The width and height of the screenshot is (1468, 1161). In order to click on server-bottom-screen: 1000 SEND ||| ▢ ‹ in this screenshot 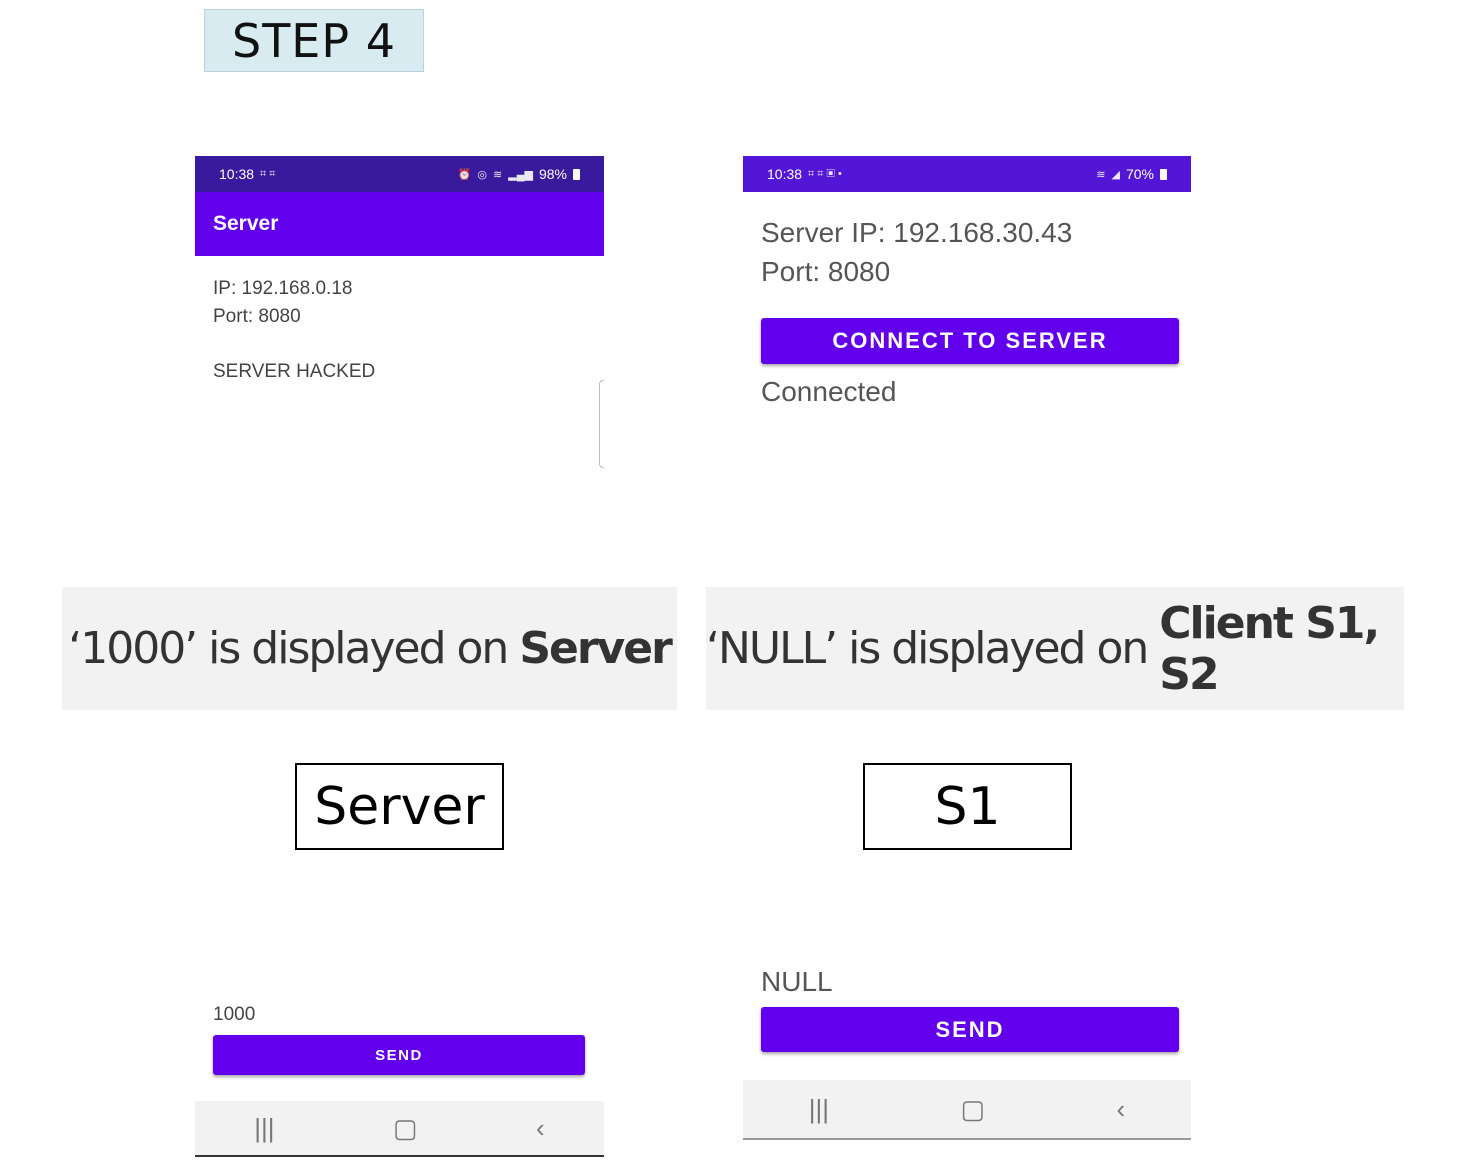, I will do `click(399, 1076)`.